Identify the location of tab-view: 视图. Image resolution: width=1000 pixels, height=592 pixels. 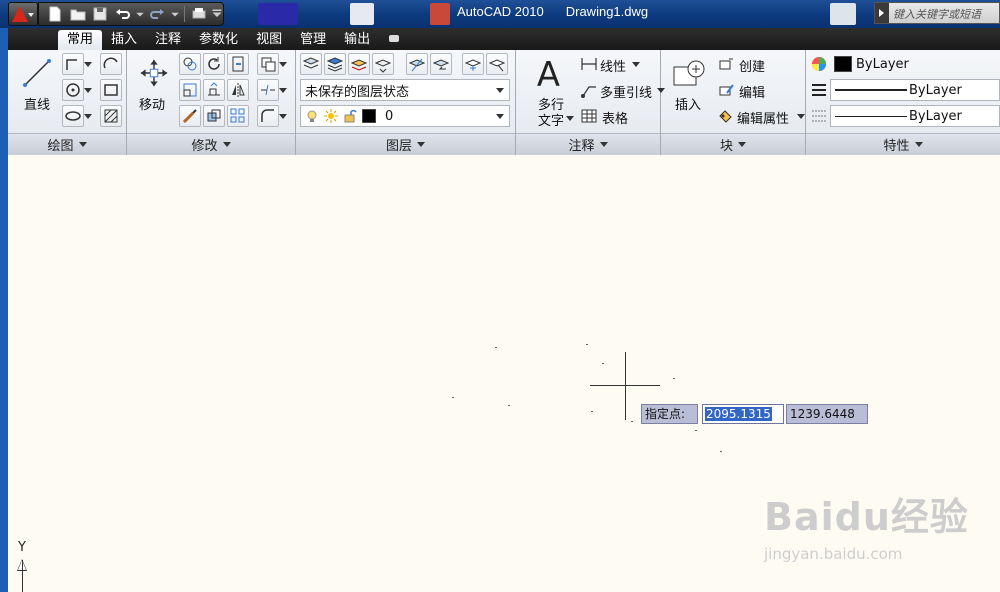
(269, 40).